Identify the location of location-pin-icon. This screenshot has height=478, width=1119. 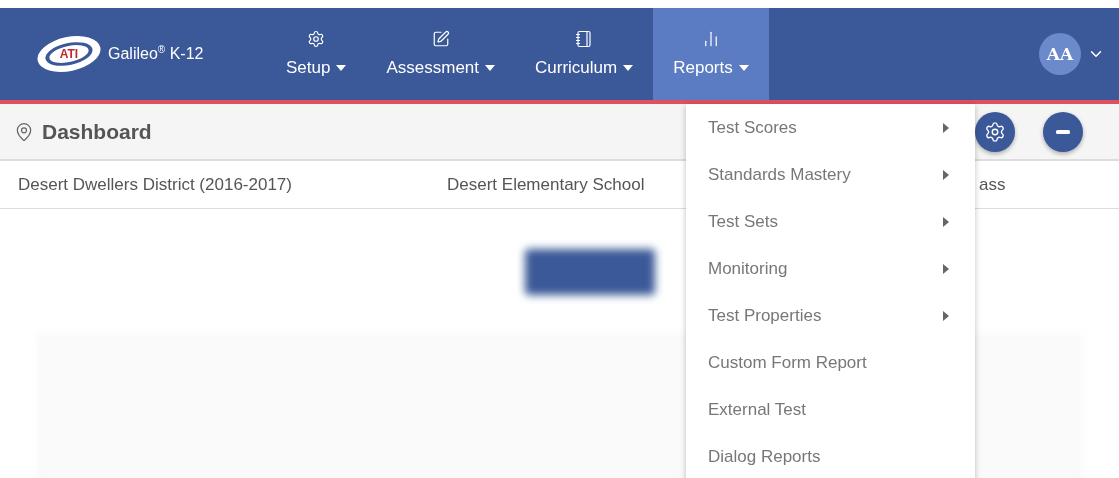
(24, 131).